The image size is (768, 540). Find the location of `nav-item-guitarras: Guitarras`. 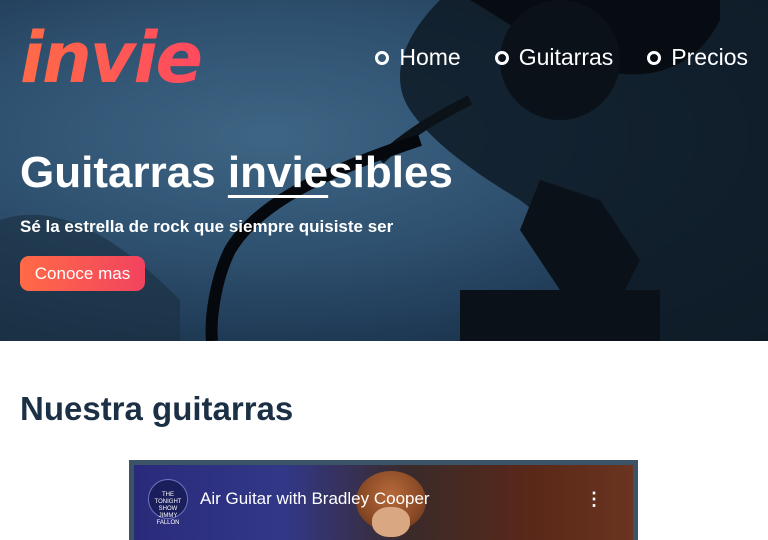

nav-item-guitarras: Guitarras is located at coordinates (554, 57).